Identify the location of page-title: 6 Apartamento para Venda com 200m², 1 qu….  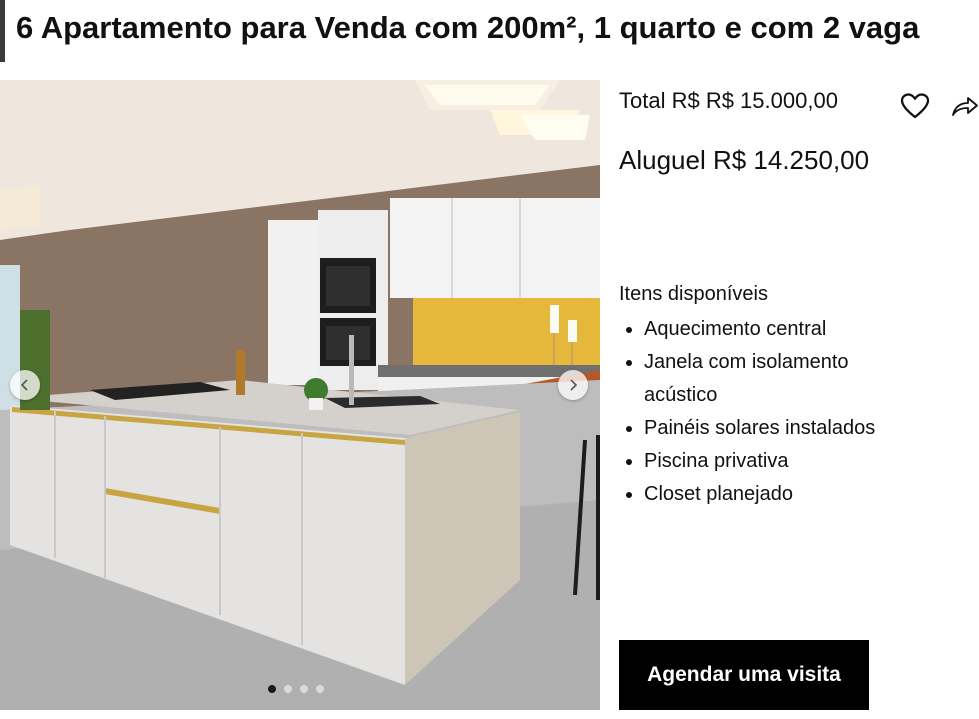
(468, 27).